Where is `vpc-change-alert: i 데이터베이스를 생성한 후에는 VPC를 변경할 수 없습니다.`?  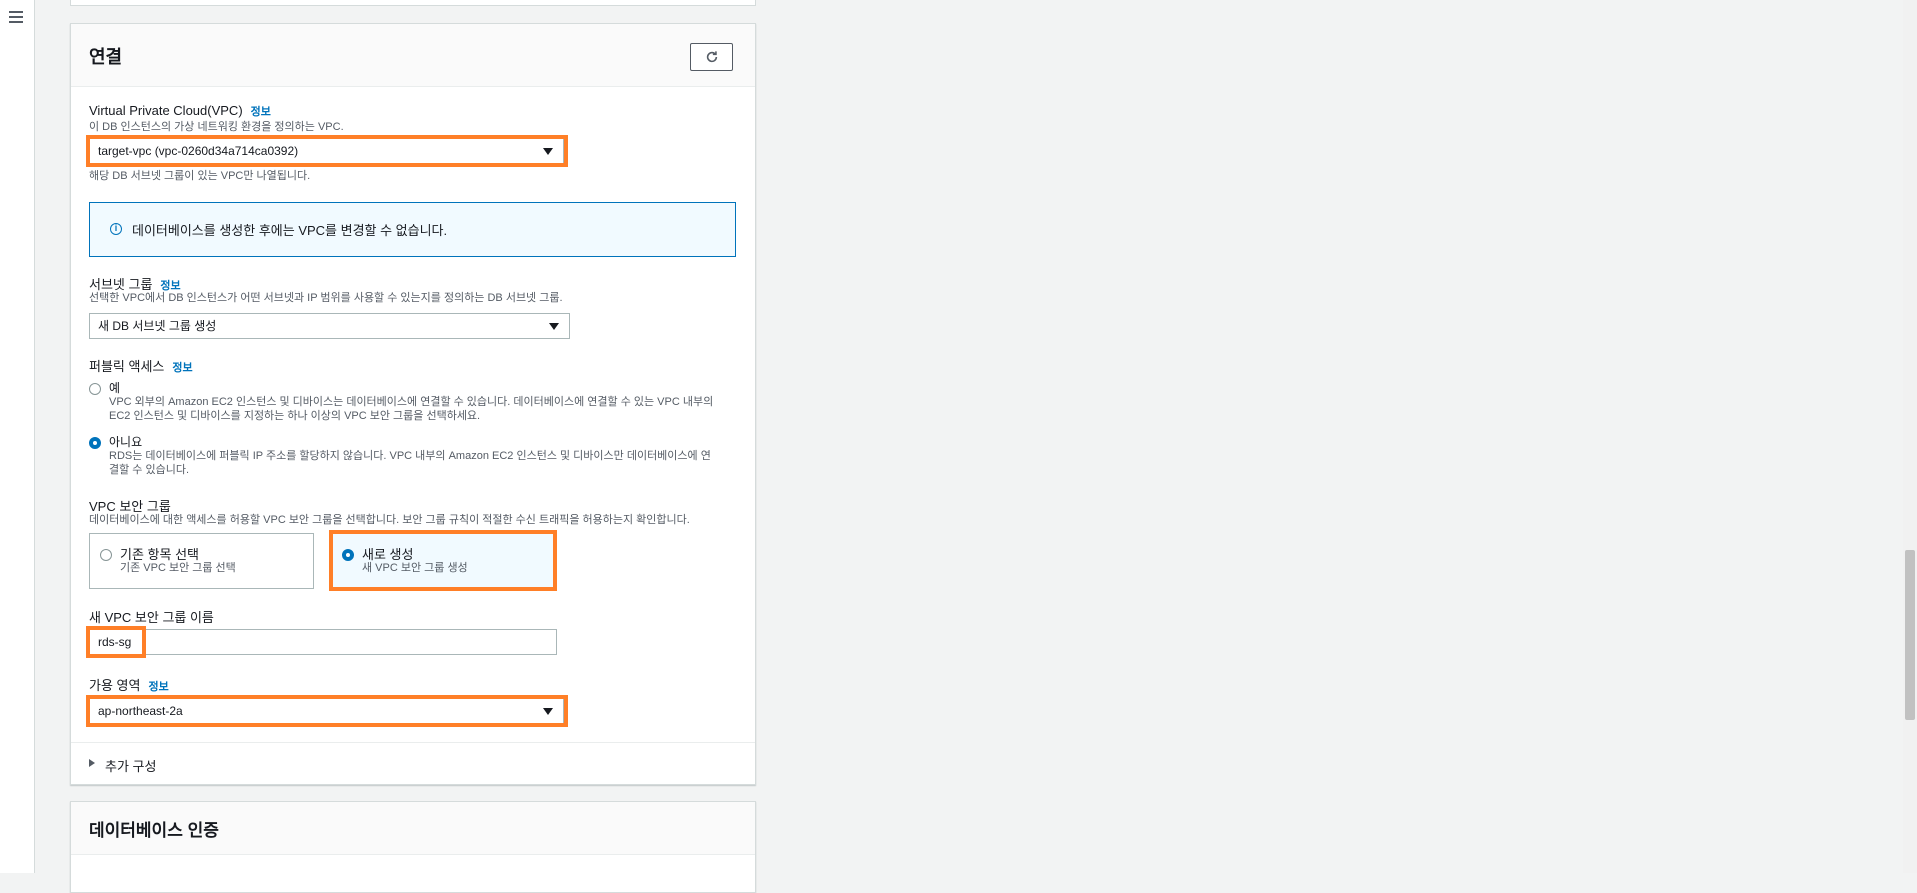
vpc-change-alert: i 데이터베이스를 생성한 후에는 VPC를 변경할 수 없습니다. is located at coordinates (412, 229).